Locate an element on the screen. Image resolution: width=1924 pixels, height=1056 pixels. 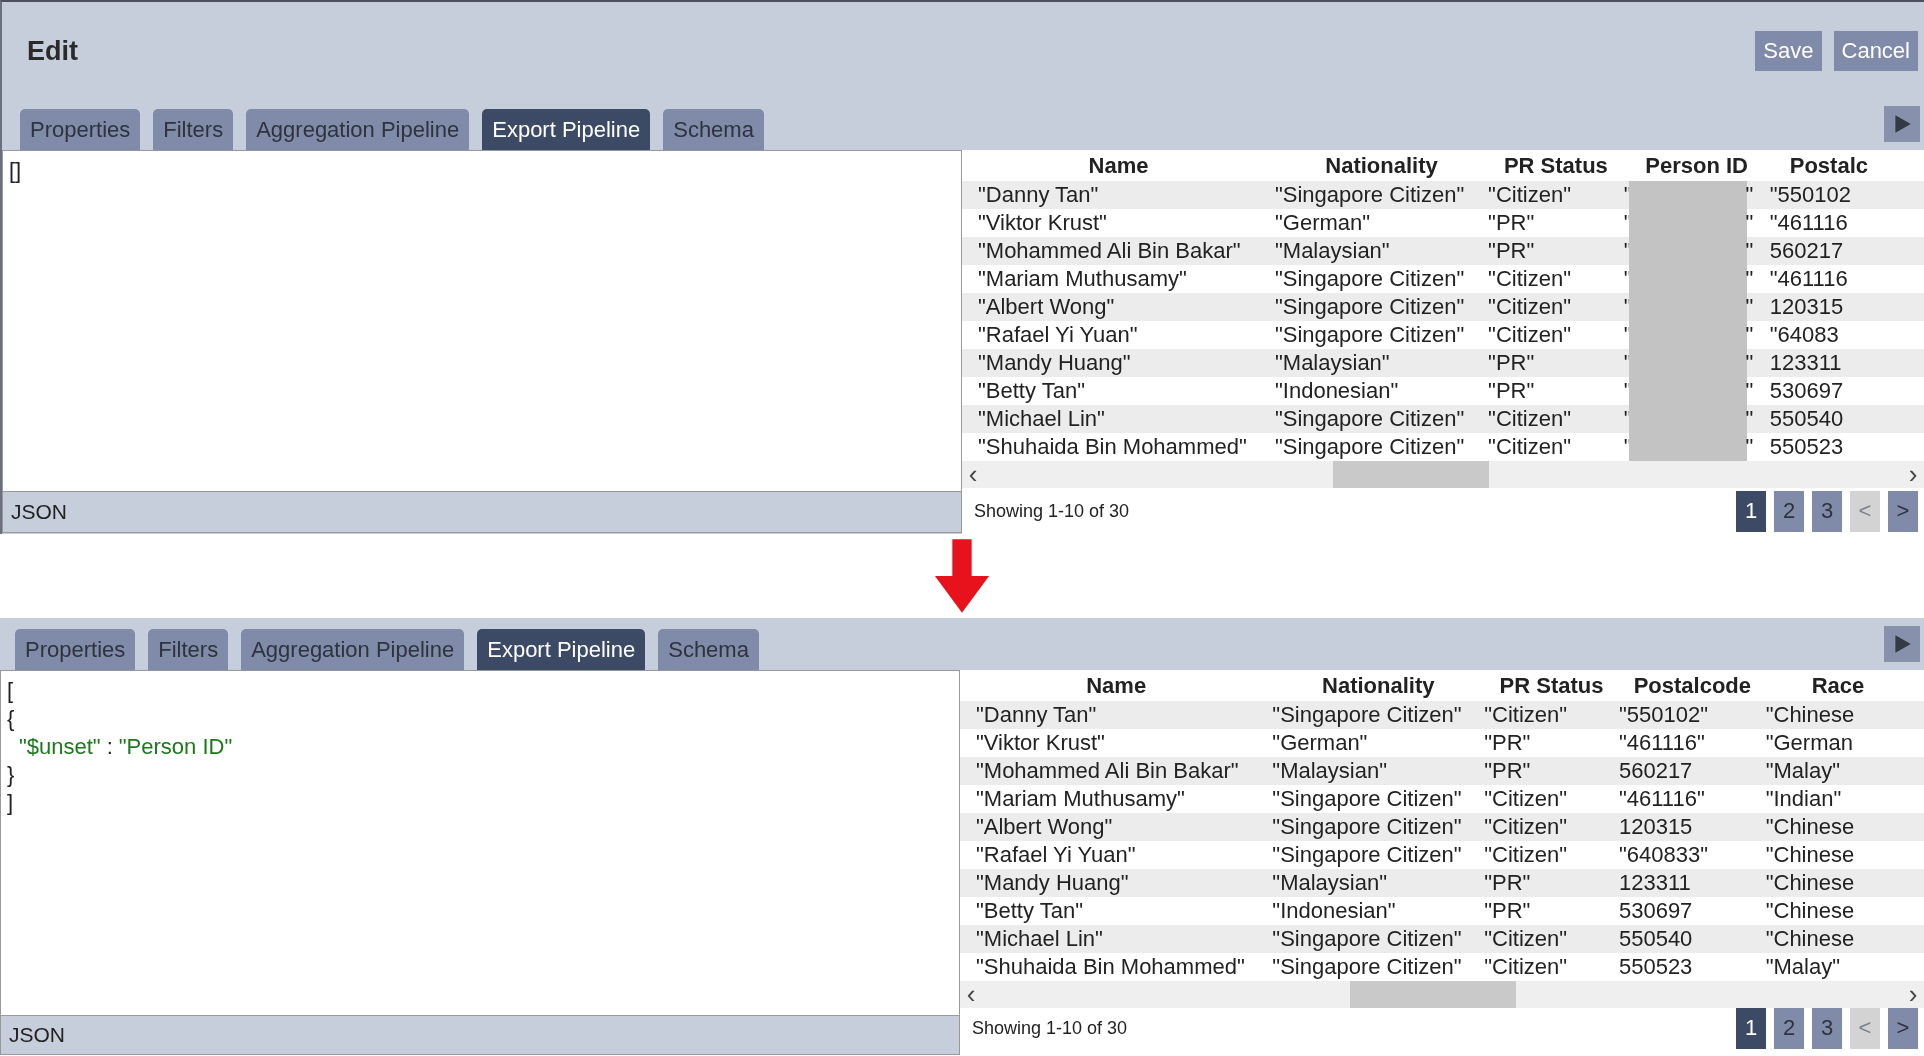
table-cell: 123311 is located at coordinates (1805, 362).